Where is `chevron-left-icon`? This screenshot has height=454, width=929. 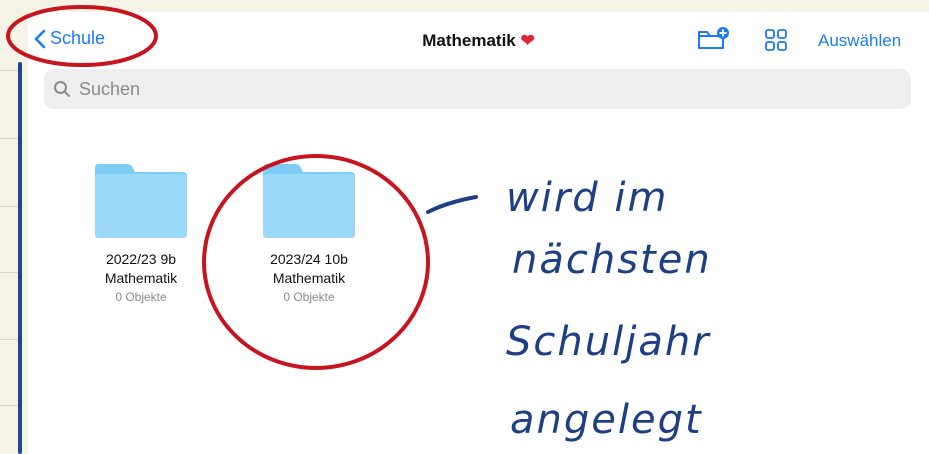 chevron-left-icon is located at coordinates (40, 38).